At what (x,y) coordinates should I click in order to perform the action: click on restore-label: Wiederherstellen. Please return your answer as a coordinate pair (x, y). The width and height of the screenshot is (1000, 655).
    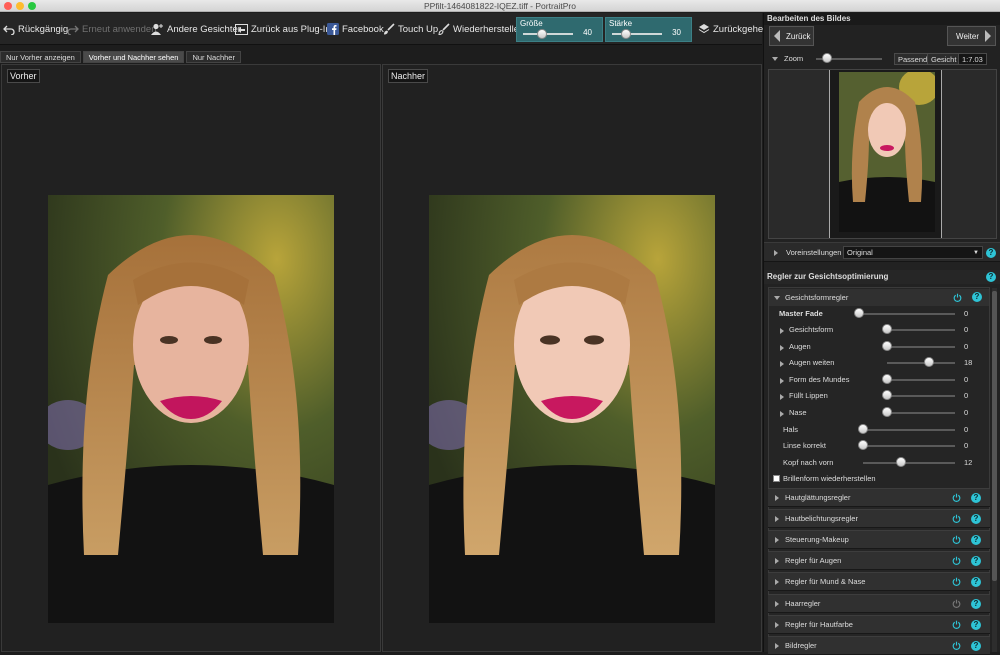
    Looking at the image, I should click on (489, 29).